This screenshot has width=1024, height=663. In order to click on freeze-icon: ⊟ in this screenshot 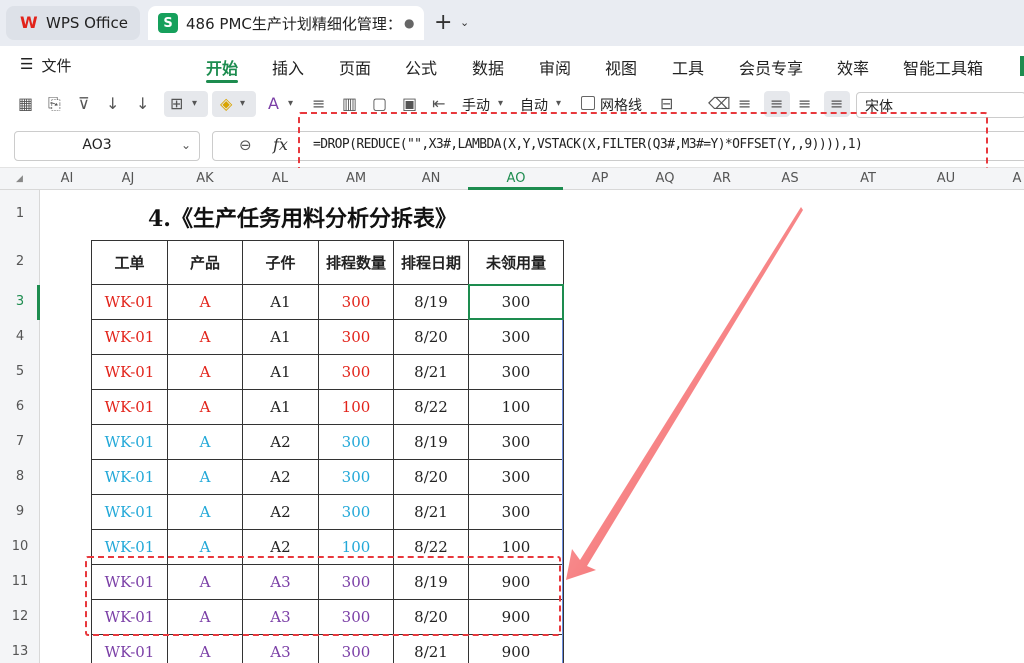, I will do `click(666, 103)`.